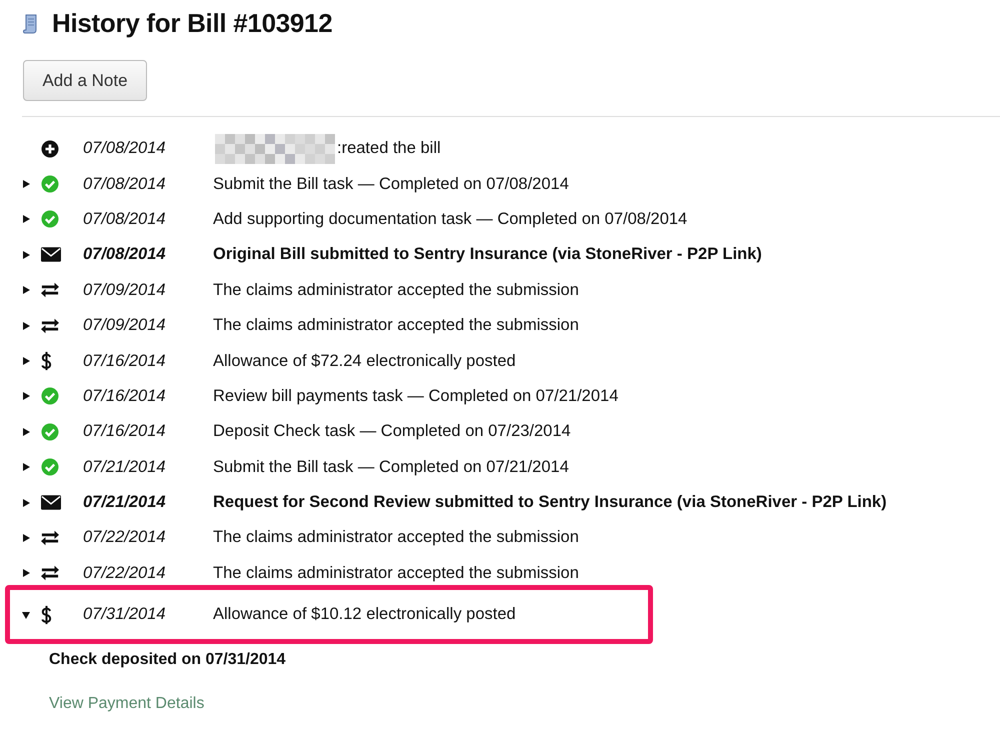 The image size is (1000, 729). What do you see at coordinates (30, 24) in the screenshot?
I see `scroll-icon` at bounding box center [30, 24].